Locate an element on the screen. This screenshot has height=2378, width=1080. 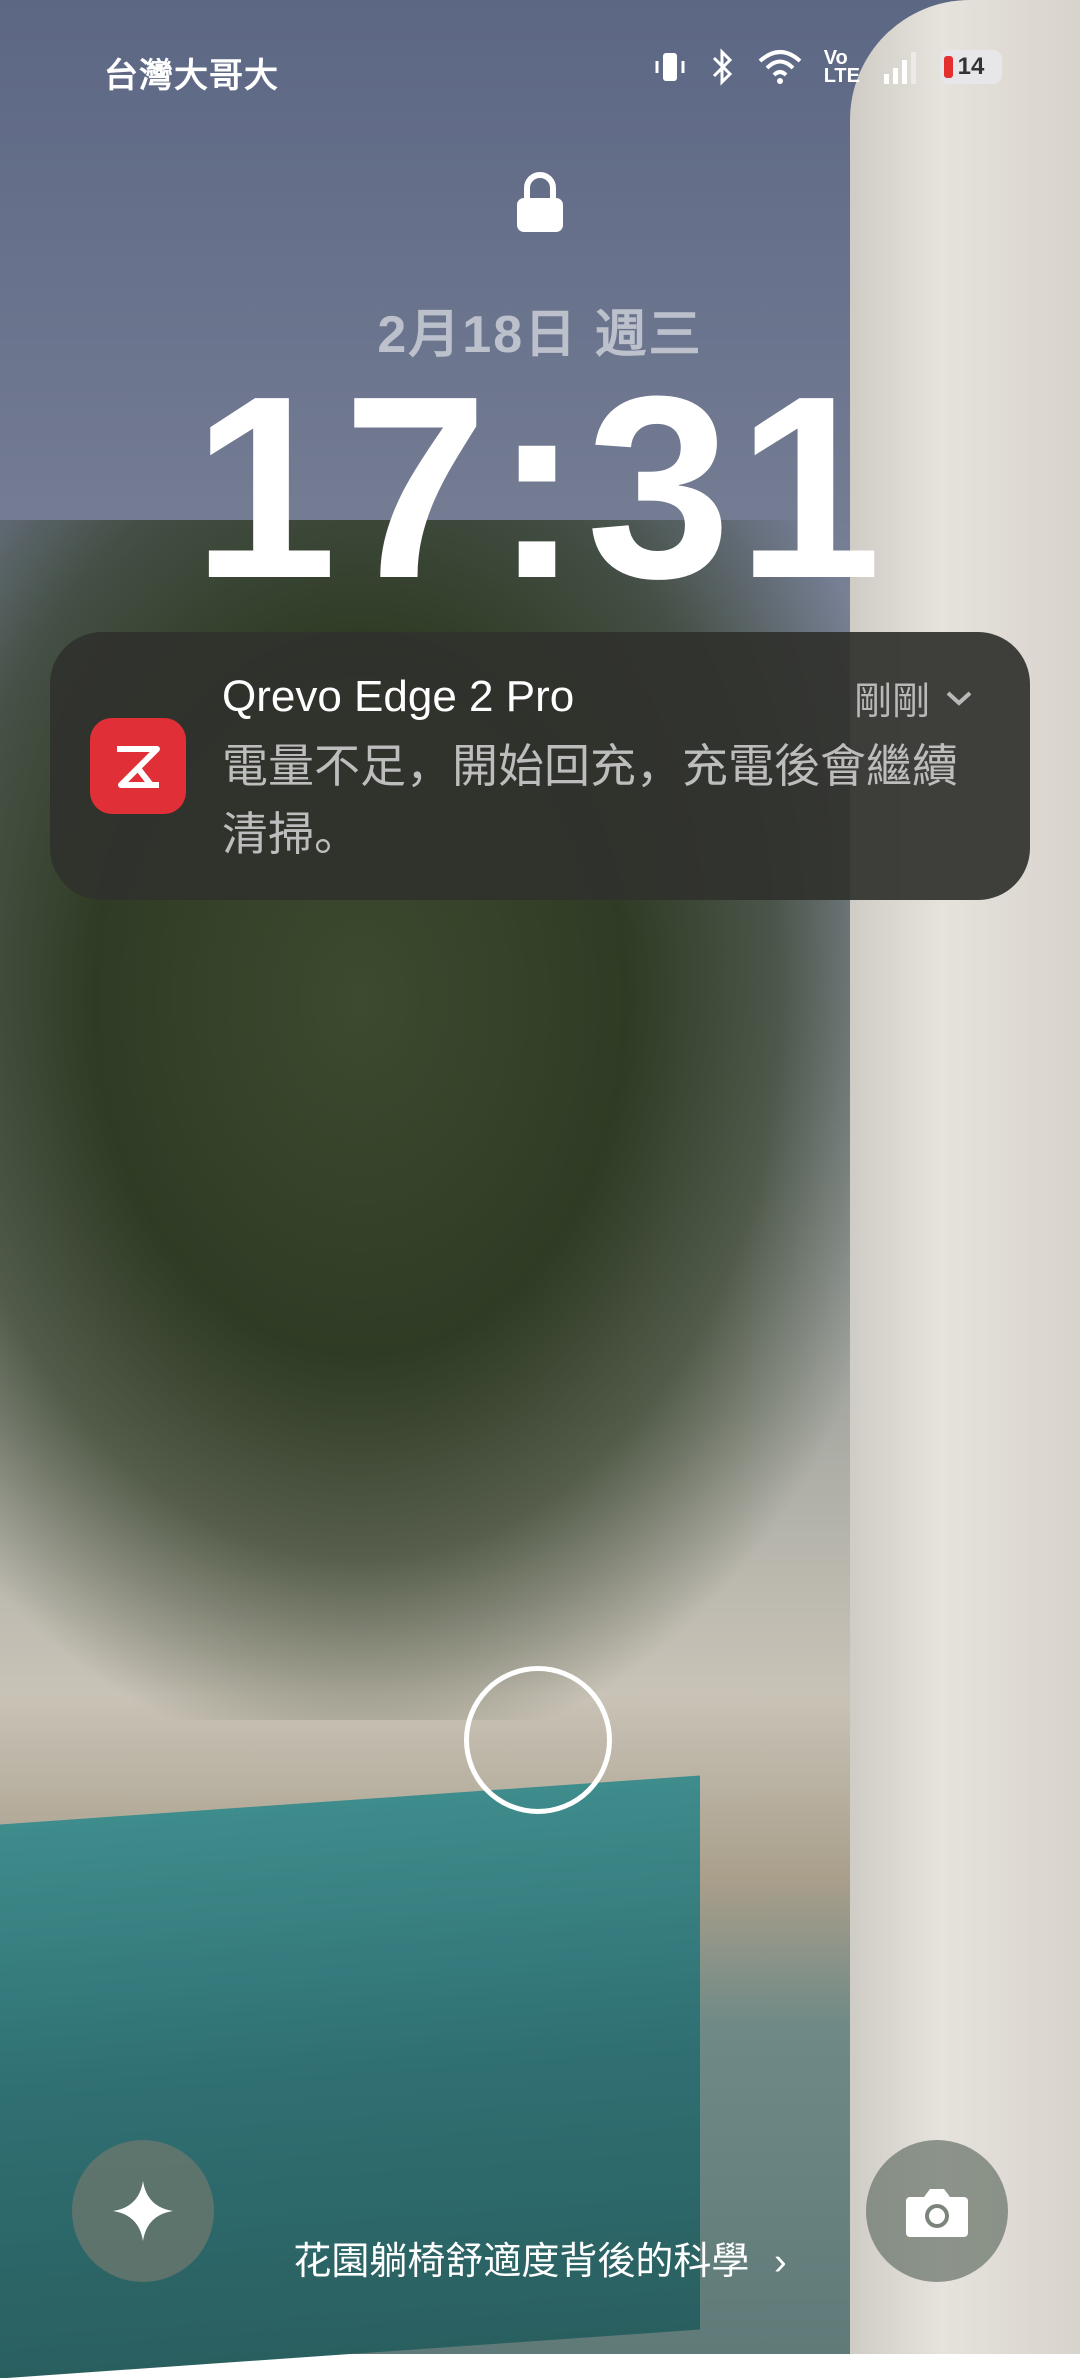
lock-icon is located at coordinates (540, 202).